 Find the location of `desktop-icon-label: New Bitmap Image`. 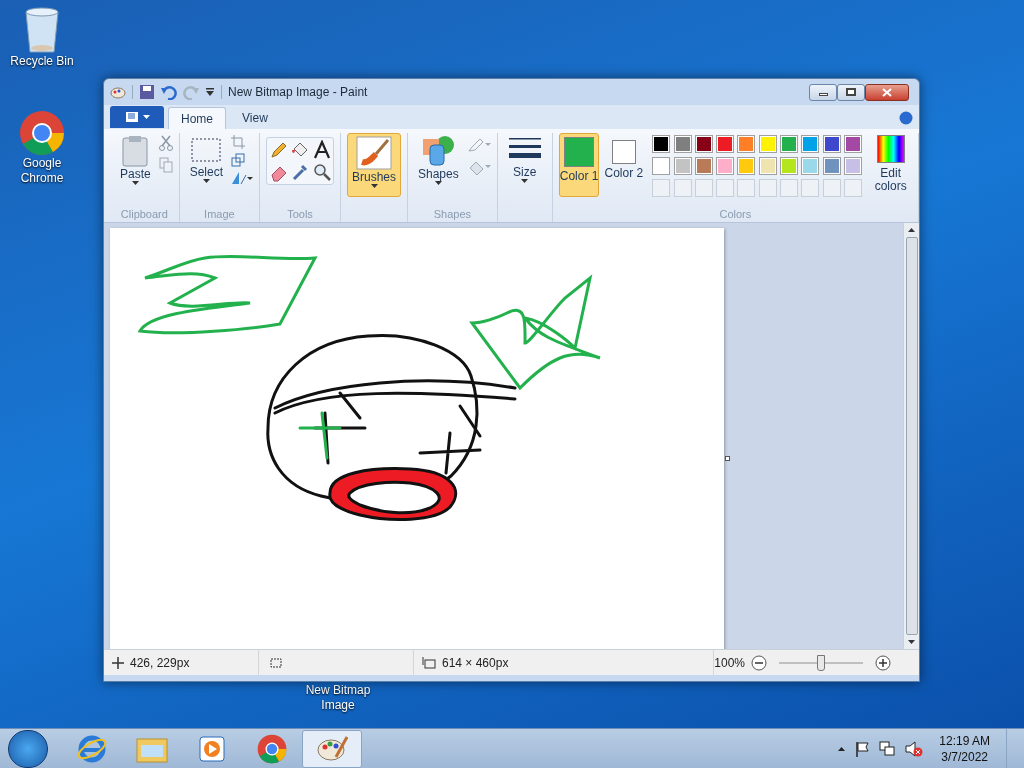

desktop-icon-label: New Bitmap Image is located at coordinates (338, 698).